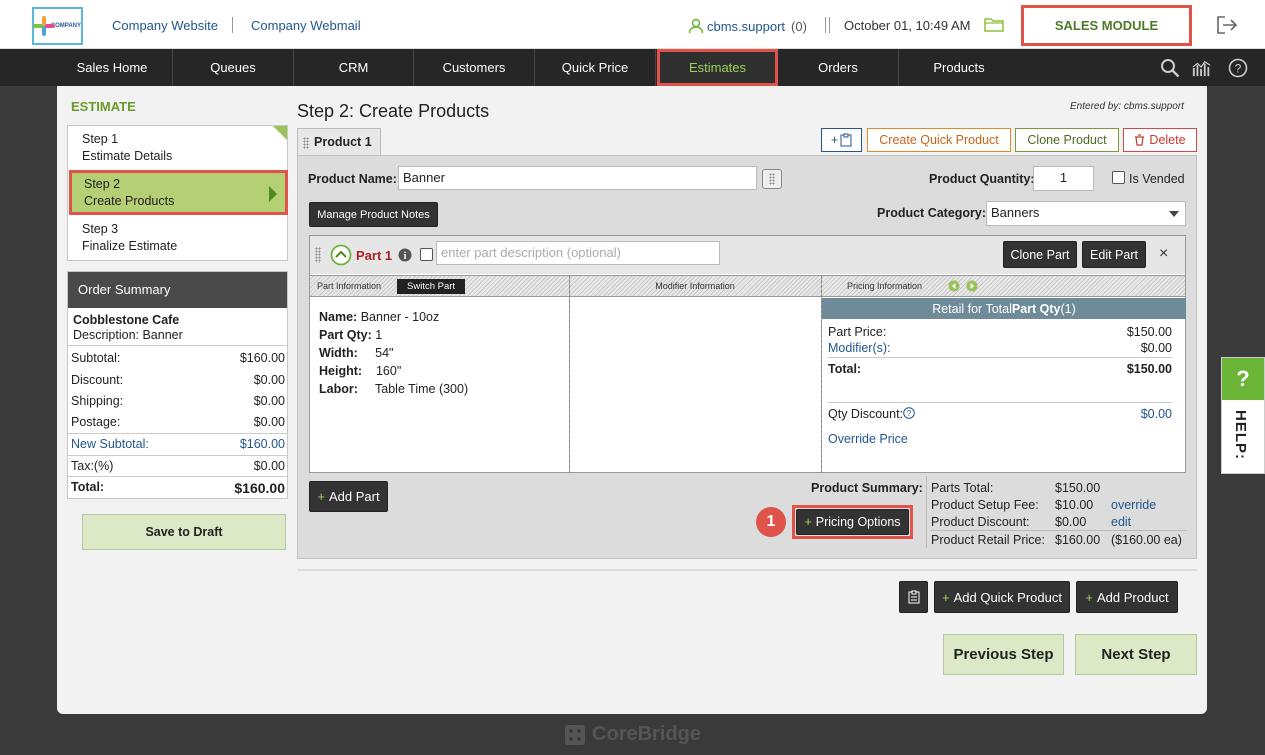  Describe the element at coordinates (1000, 369) in the screenshot. I see `part-total-row: Total: $150.00` at that location.